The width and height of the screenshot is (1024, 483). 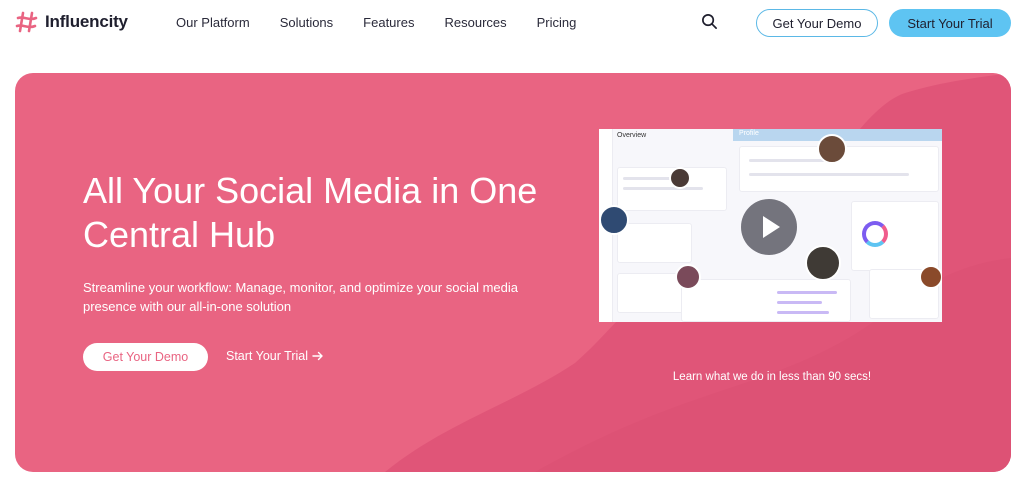 I want to click on hero-start-trial-link: Start Your Trial, so click(x=275, y=356).